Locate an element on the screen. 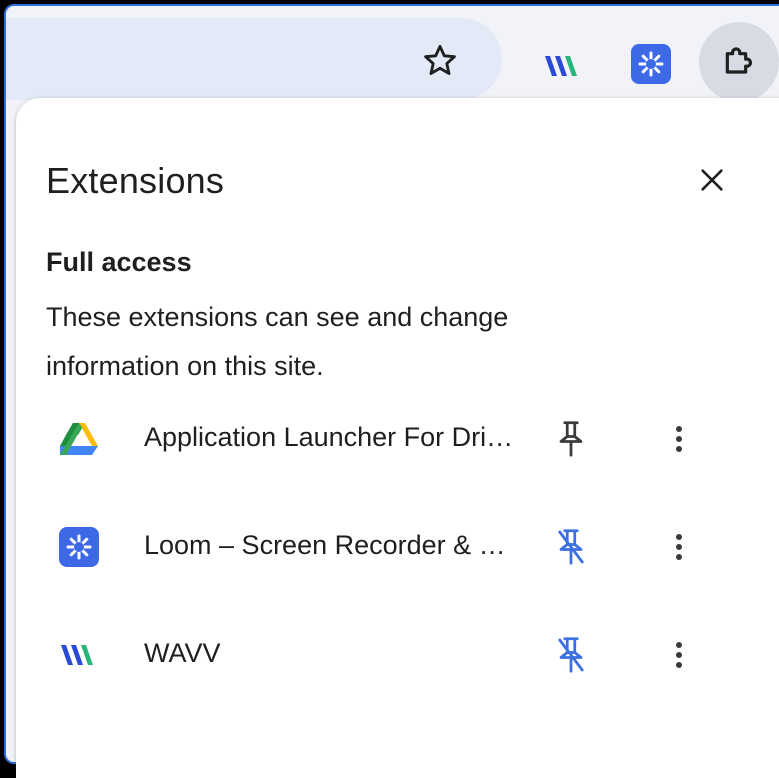  extension-name: Loom – Screen Recorder & Screen Capture is located at coordinates (330, 545).